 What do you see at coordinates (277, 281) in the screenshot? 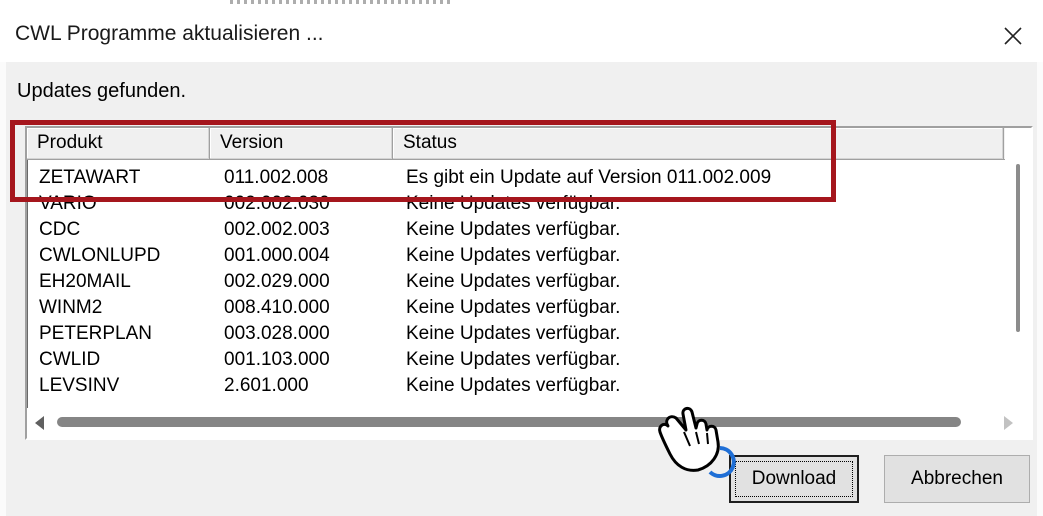
I see `cell-version: 002.029.000` at bounding box center [277, 281].